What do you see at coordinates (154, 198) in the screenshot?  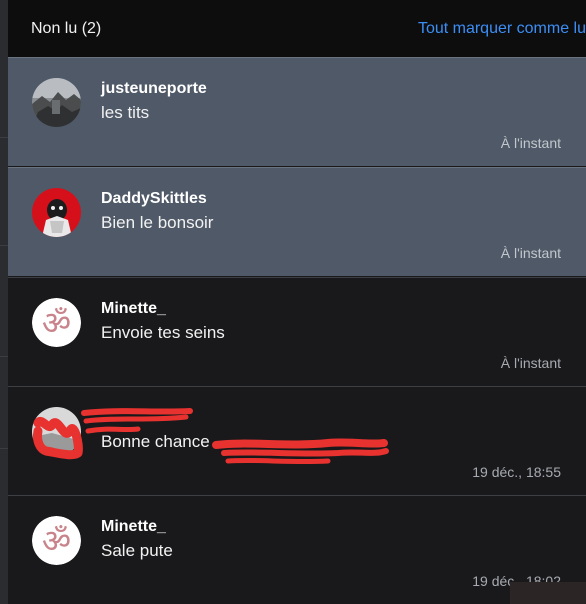 I see `sender-name: DaddySkittles` at bounding box center [154, 198].